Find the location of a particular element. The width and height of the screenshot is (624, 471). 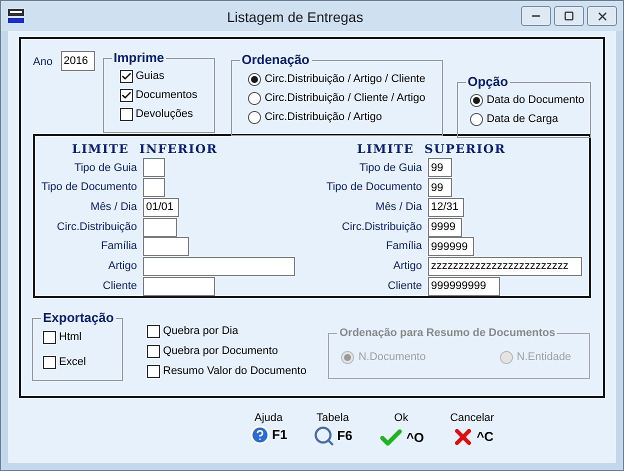

maximize-icon is located at coordinates (569, 16).